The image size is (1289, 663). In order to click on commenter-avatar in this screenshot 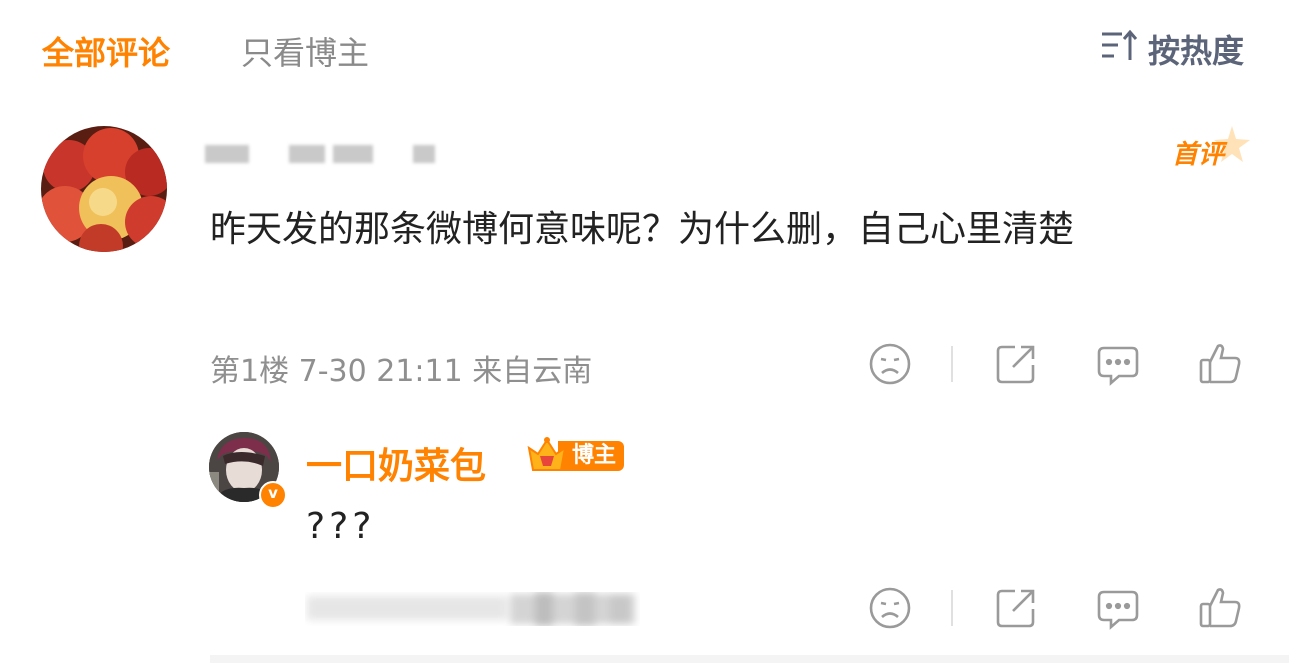, I will do `click(104, 189)`.